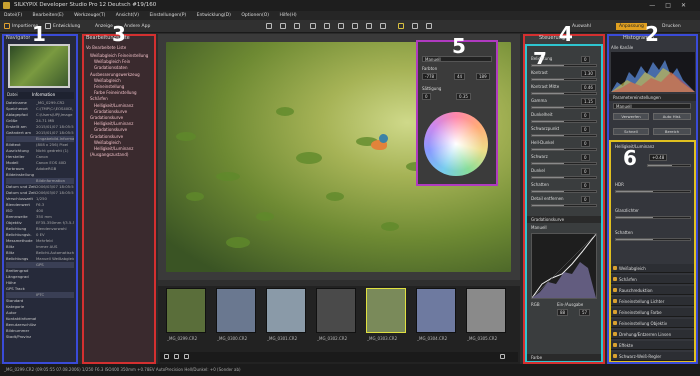 The width and height of the screenshot is (700, 376). What do you see at coordinates (653, 239) in the screenshot?
I see `shadows-slider` at bounding box center [653, 239].